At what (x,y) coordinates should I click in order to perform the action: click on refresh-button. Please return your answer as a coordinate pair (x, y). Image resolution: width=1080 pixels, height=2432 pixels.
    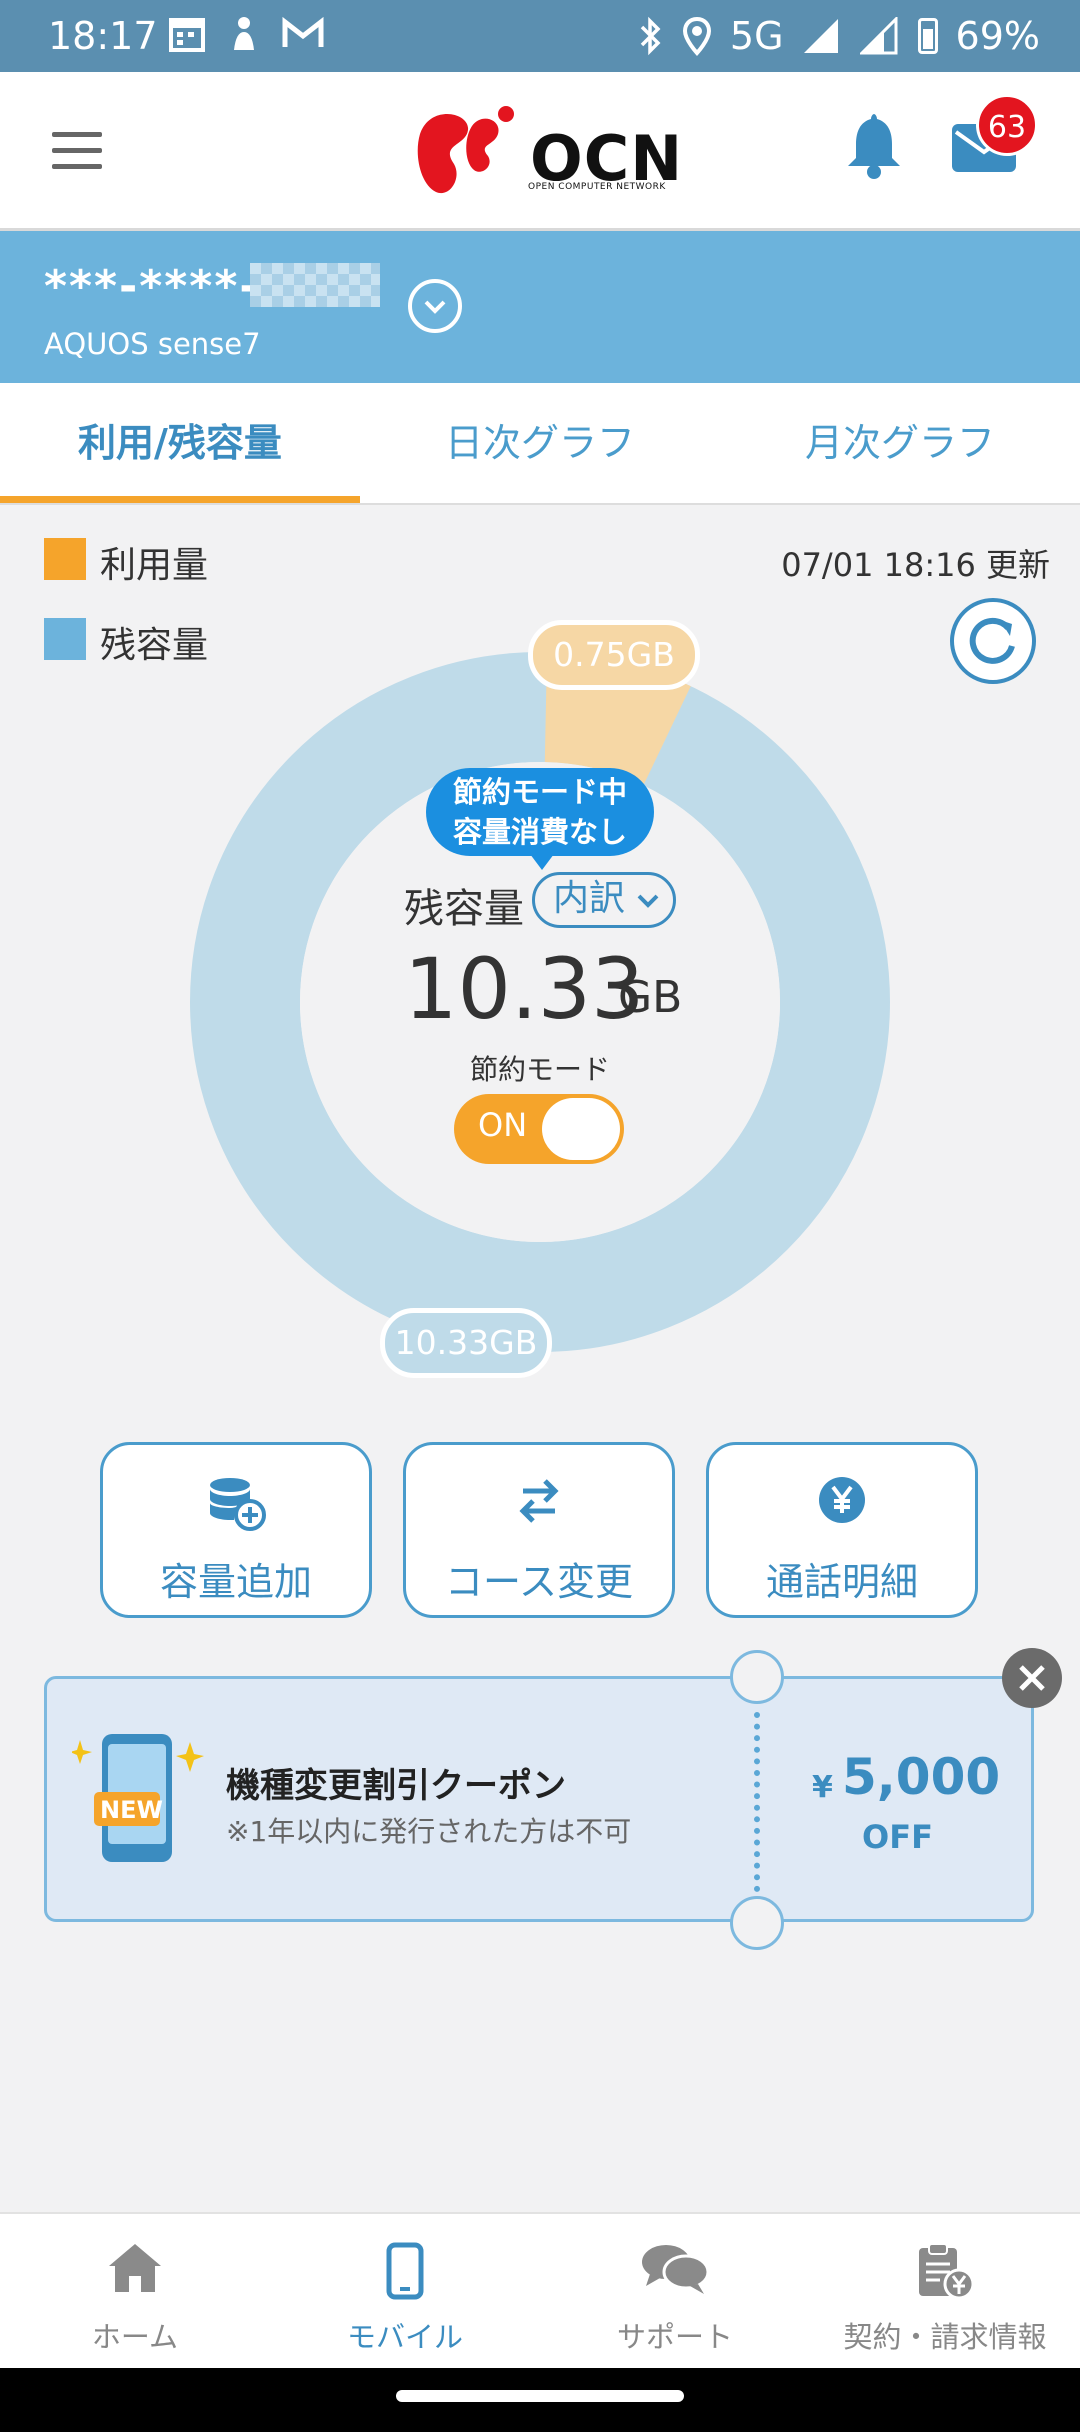
    Looking at the image, I should click on (993, 641).